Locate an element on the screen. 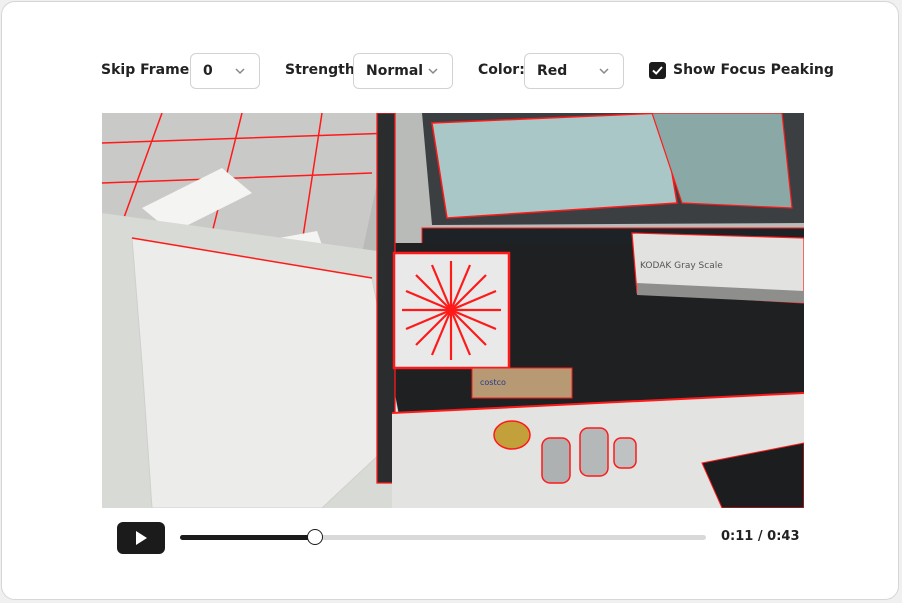 This screenshot has height=603, width=902. seek-bar-thumb is located at coordinates (314, 537).